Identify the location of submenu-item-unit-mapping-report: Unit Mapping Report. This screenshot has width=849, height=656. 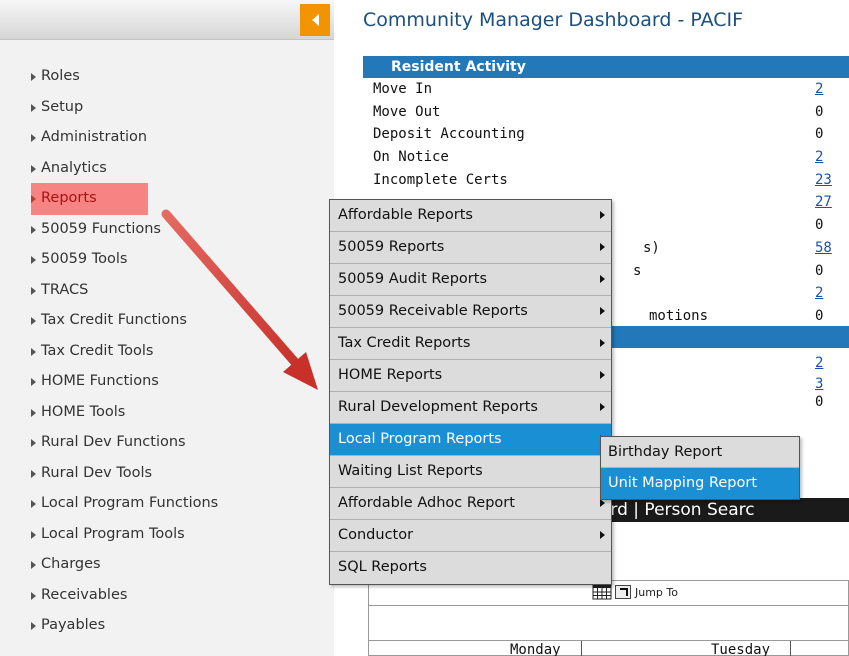
(700, 483).